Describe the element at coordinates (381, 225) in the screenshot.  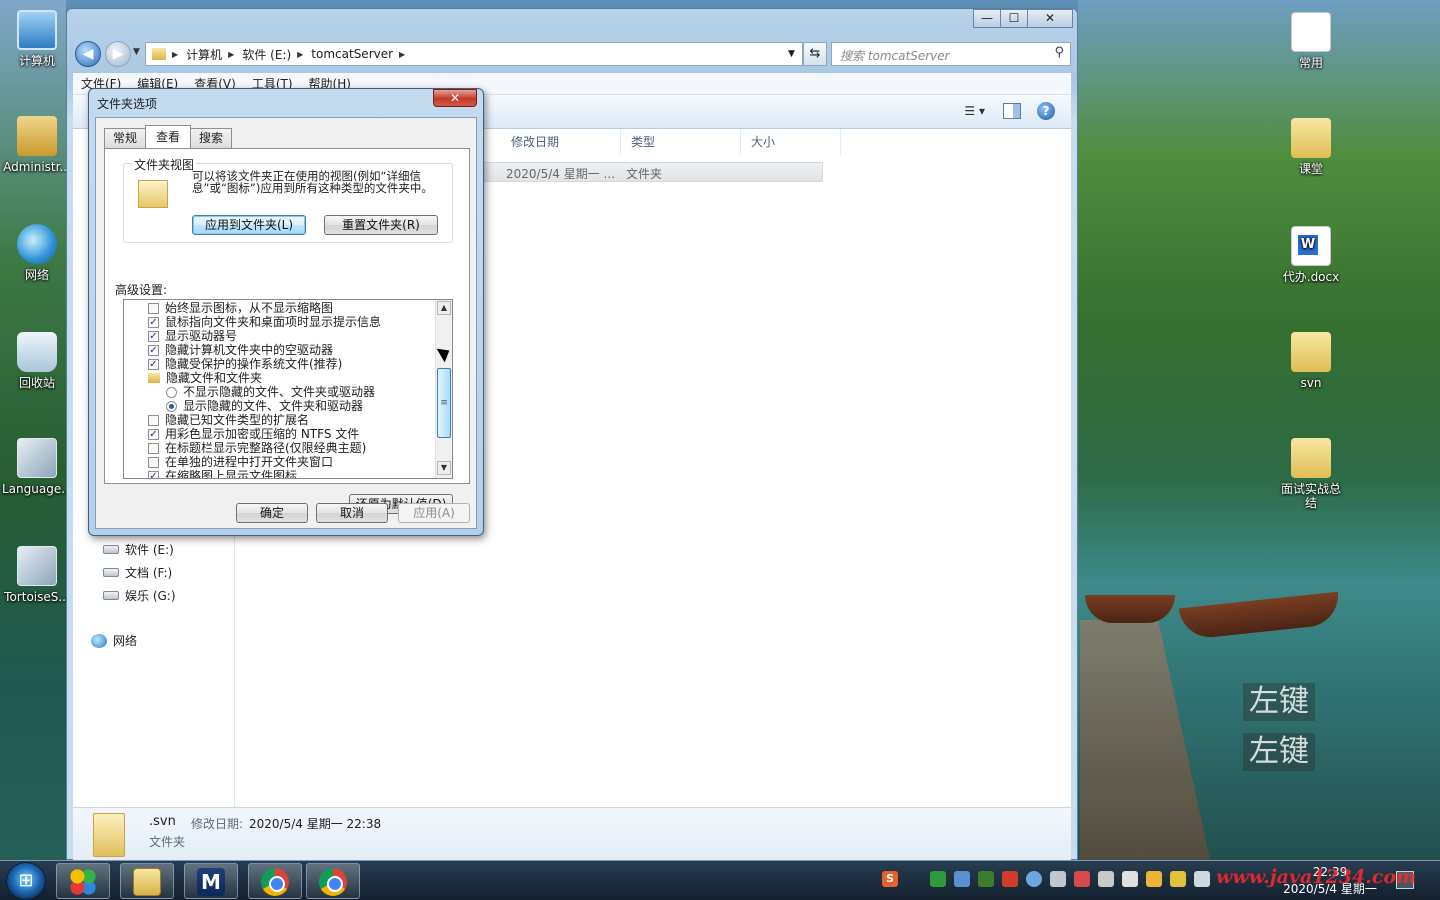
I see `reset-folders-button: 重置文件夹(R)` at that location.